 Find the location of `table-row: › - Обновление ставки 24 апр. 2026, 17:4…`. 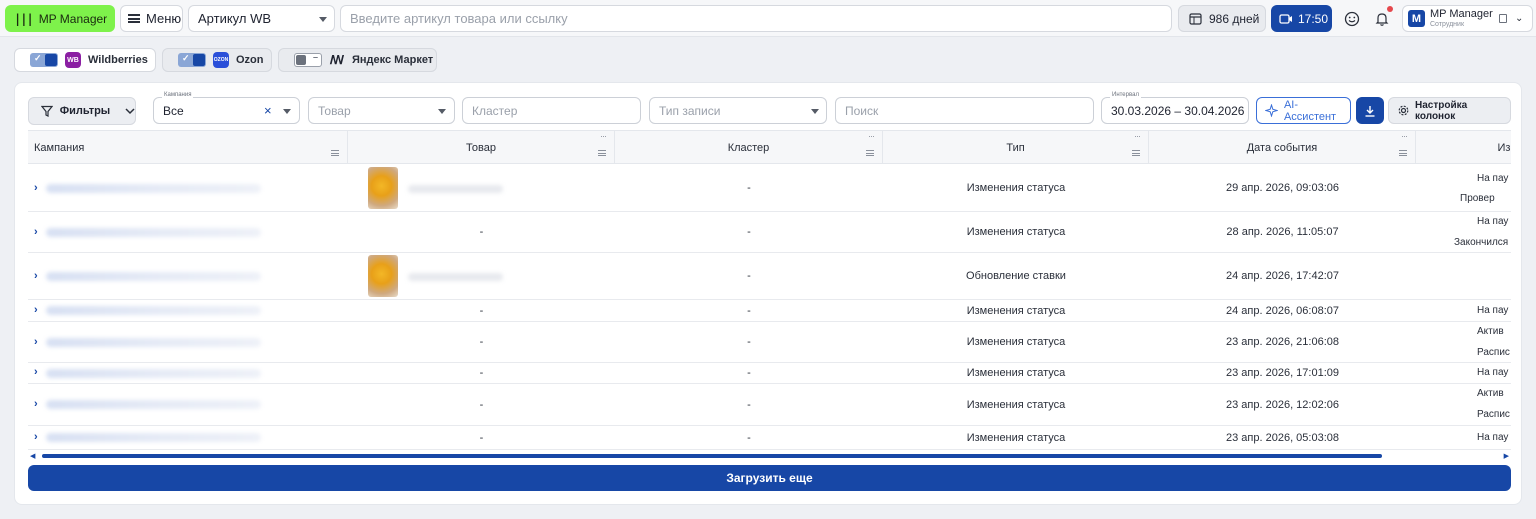

table-row: › - Обновление ставки 24 апр. 2026, 17:4… is located at coordinates (769, 276).